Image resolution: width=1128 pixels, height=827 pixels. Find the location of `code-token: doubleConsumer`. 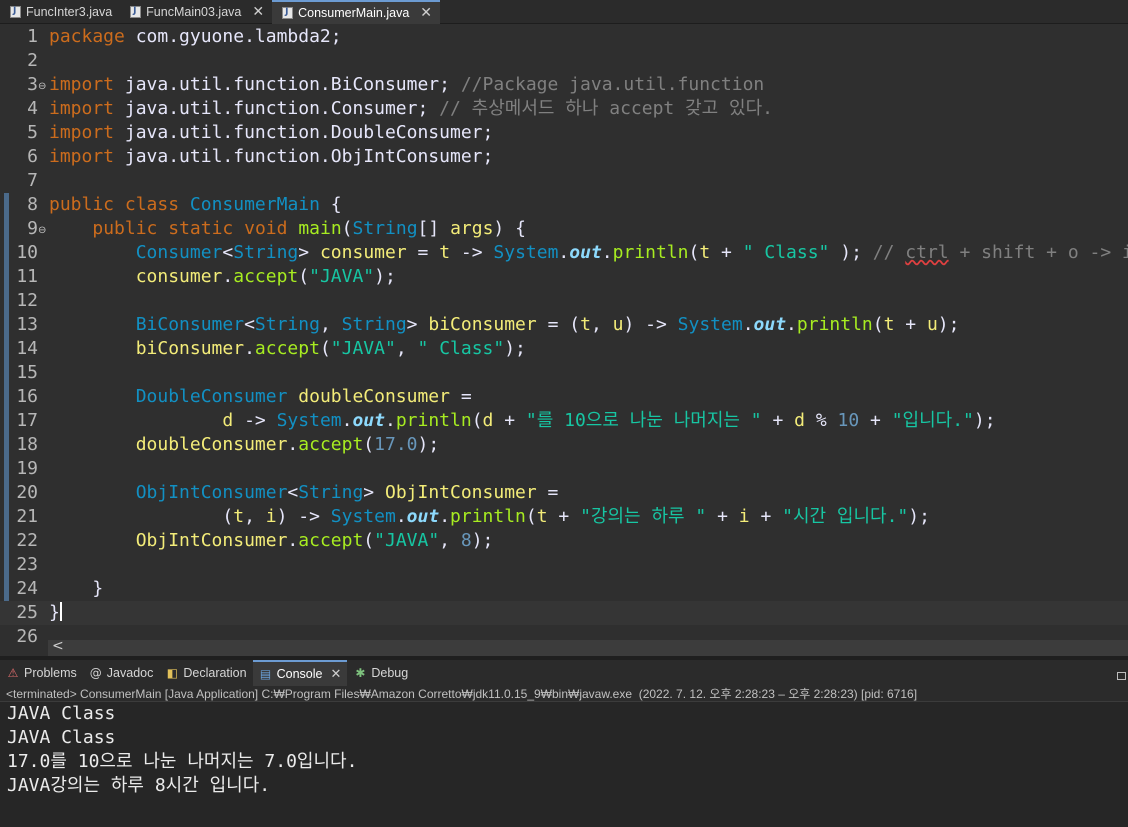

code-token: doubleConsumer is located at coordinates (211, 444).